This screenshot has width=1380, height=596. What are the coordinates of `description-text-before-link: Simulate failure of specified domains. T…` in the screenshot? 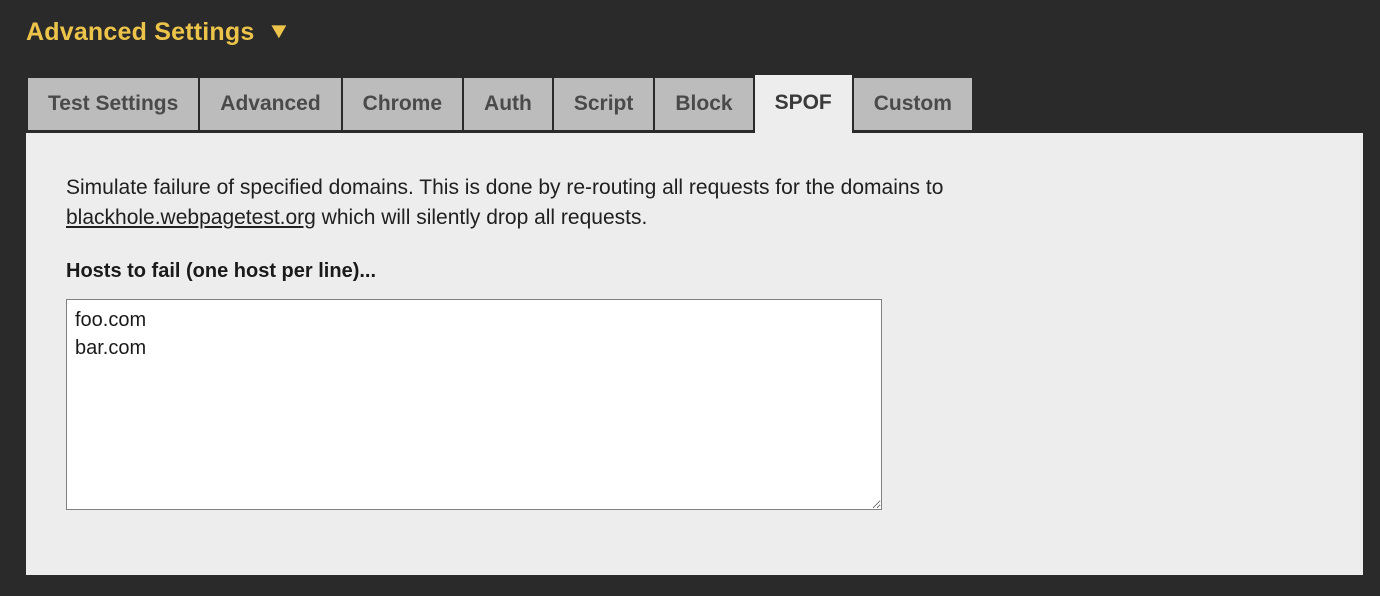 It's located at (505, 187).